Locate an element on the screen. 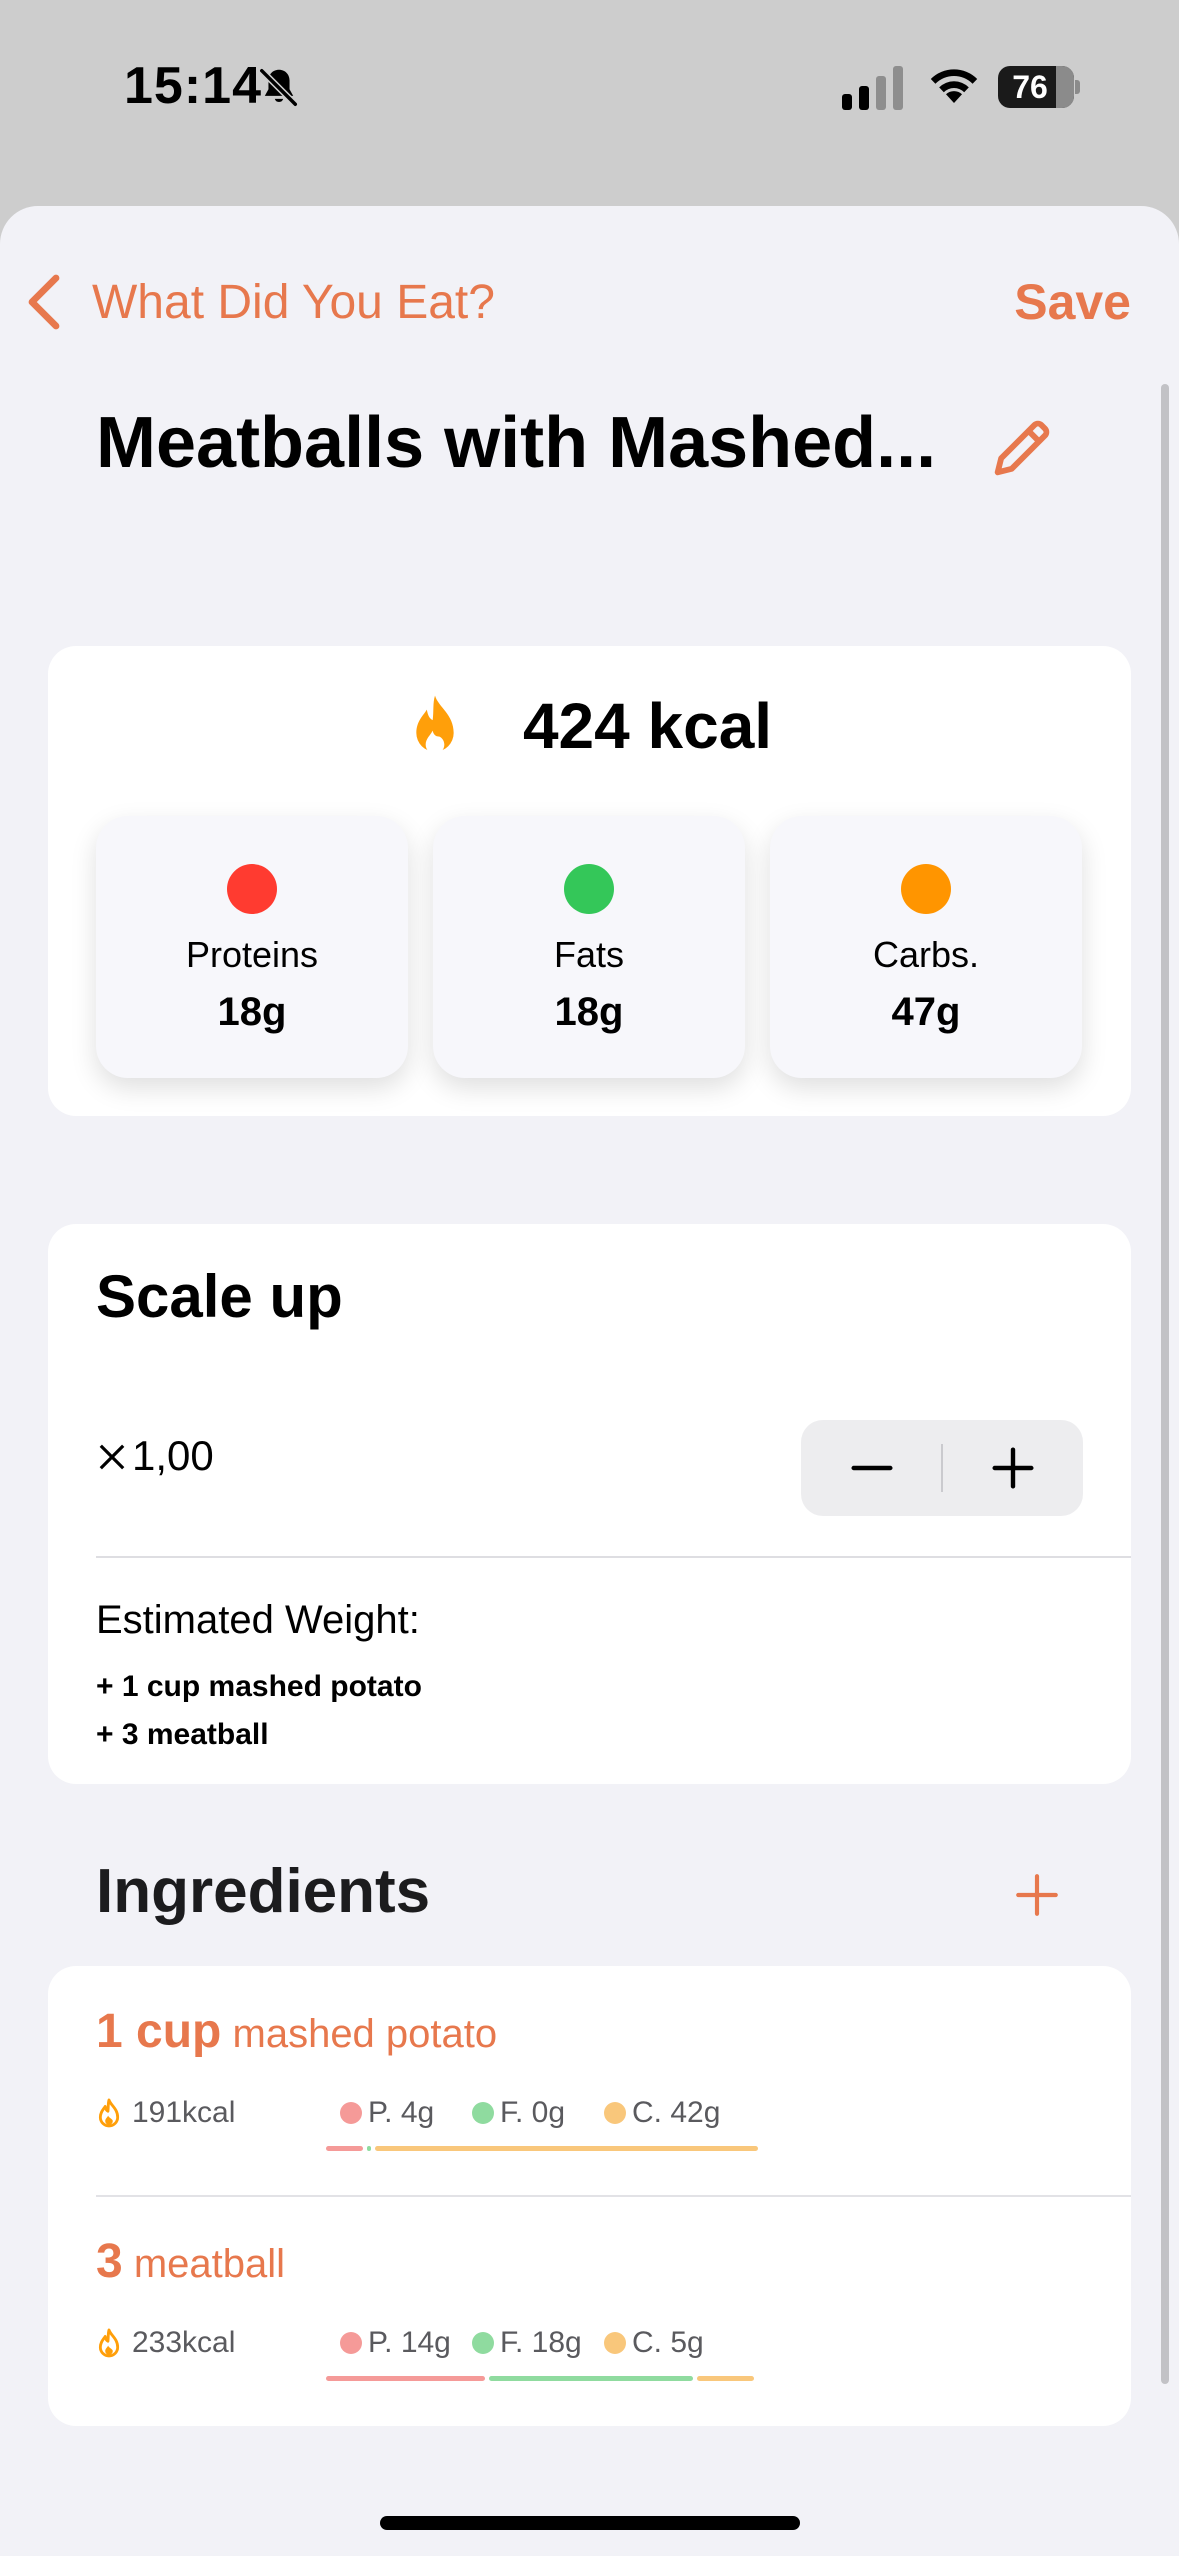 The height and width of the screenshot is (2556, 1179). macro-carbs: Carbs. 47g is located at coordinates (926, 947).